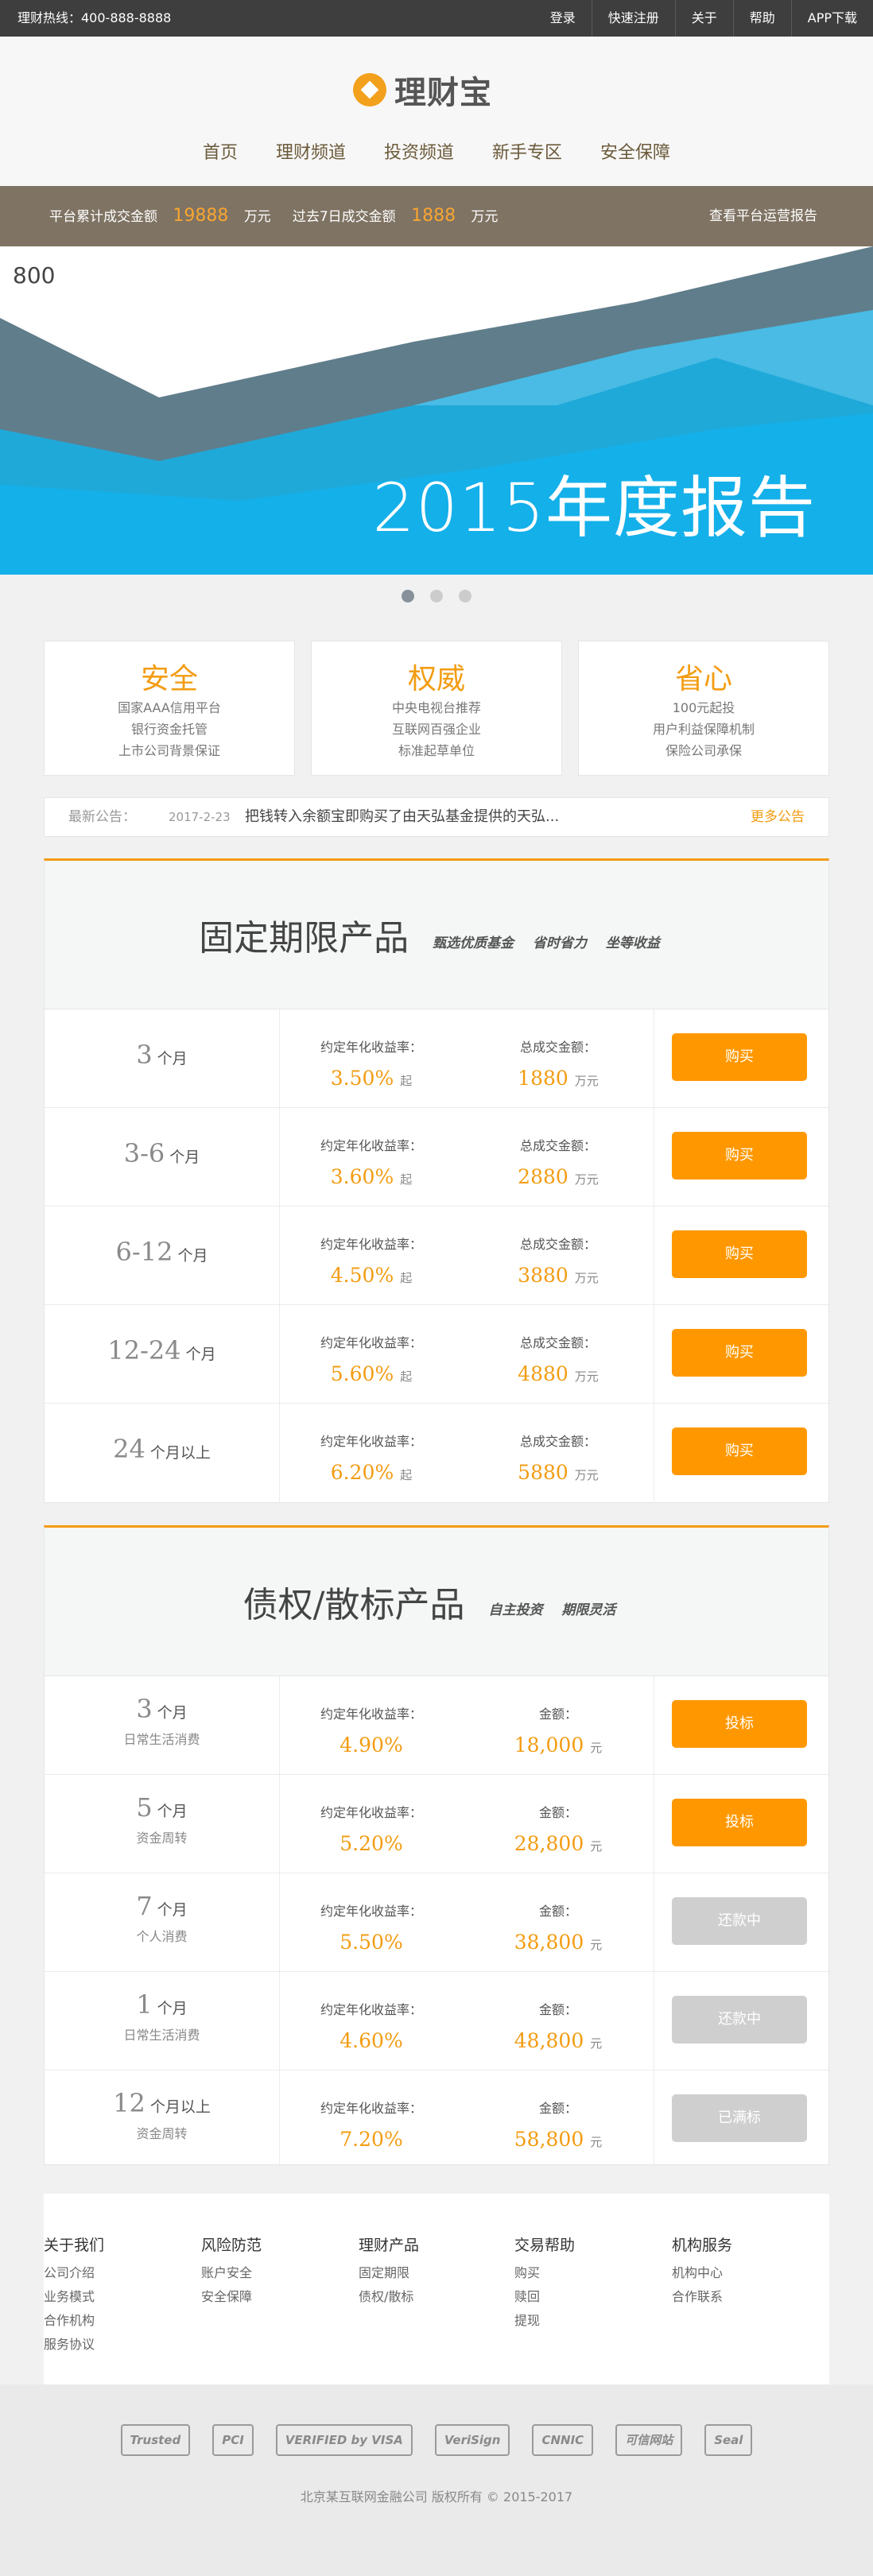 This screenshot has height=2576, width=873. What do you see at coordinates (558, 1373) in the screenshot?
I see `amount-value: 4880 万元` at bounding box center [558, 1373].